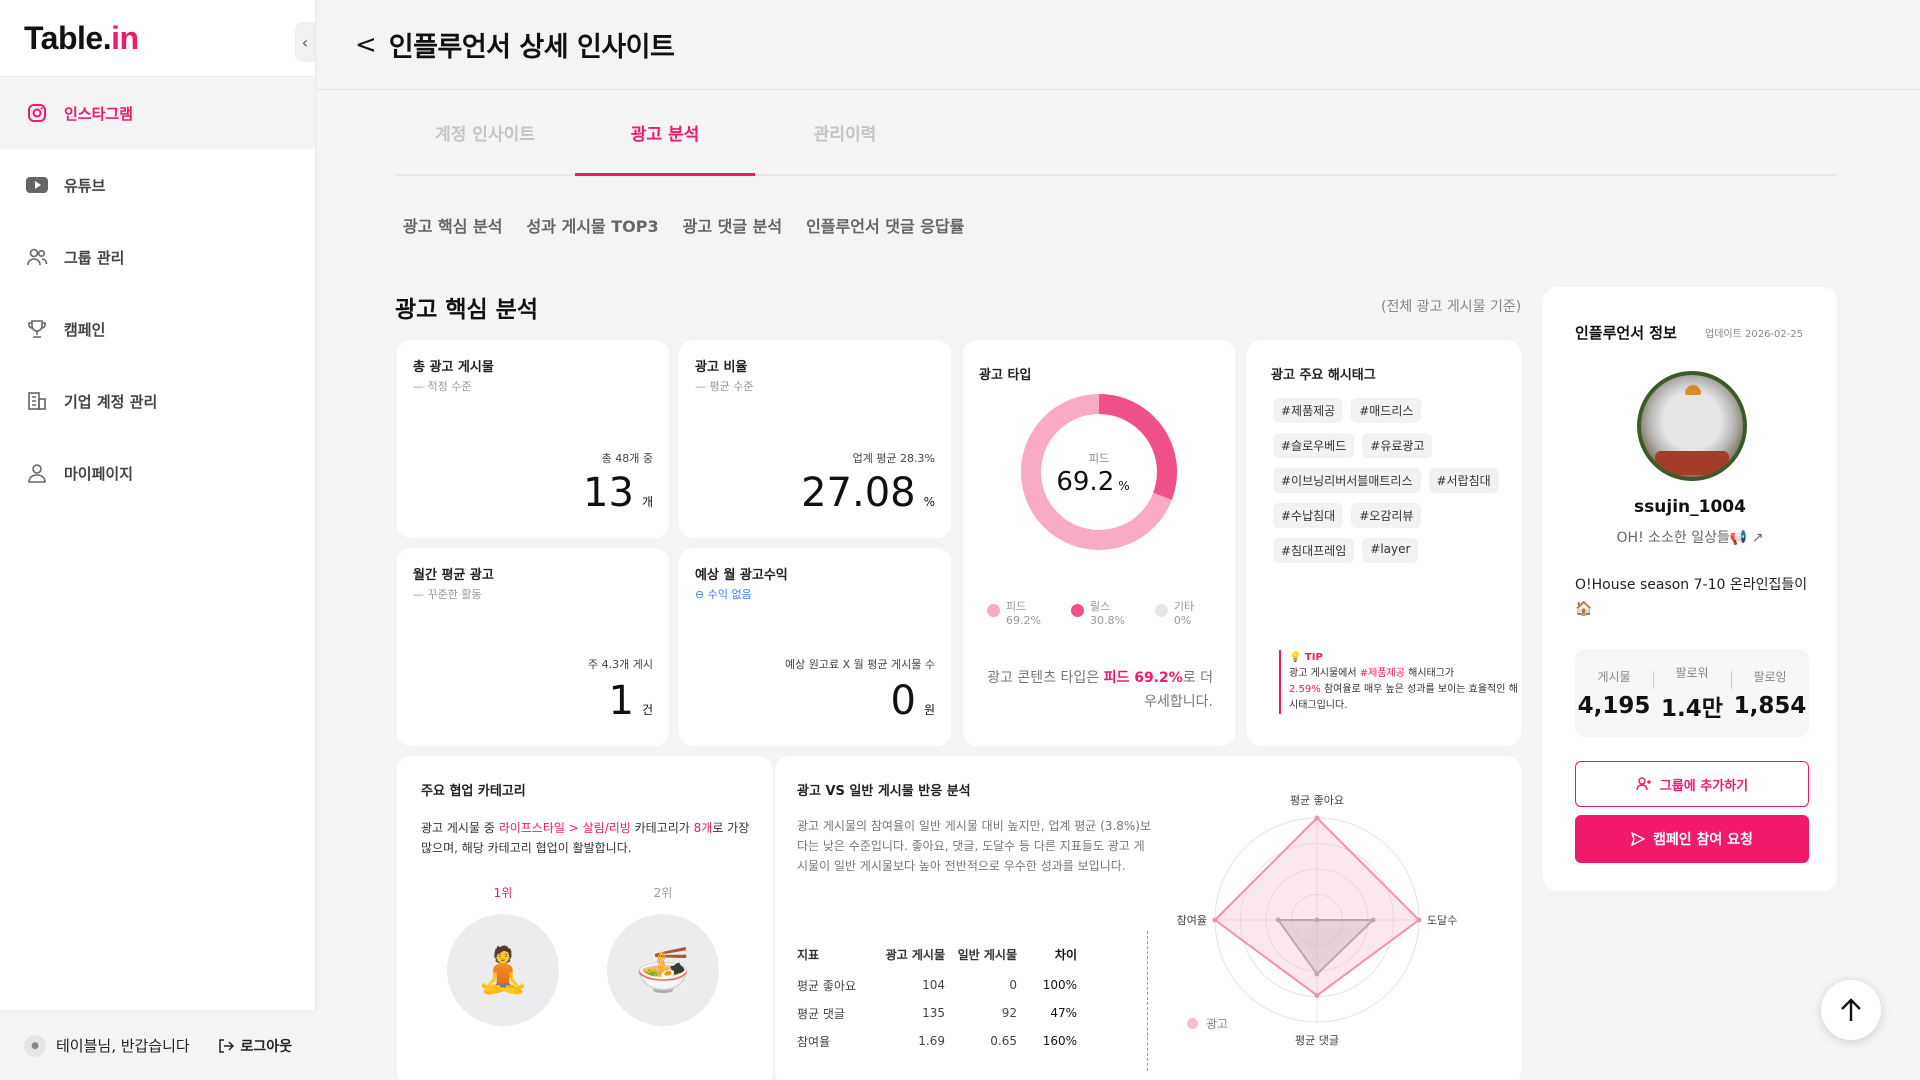 The height and width of the screenshot is (1080, 1920). Describe the element at coordinates (1317, 995) in the screenshot. I see `radar-point` at that location.